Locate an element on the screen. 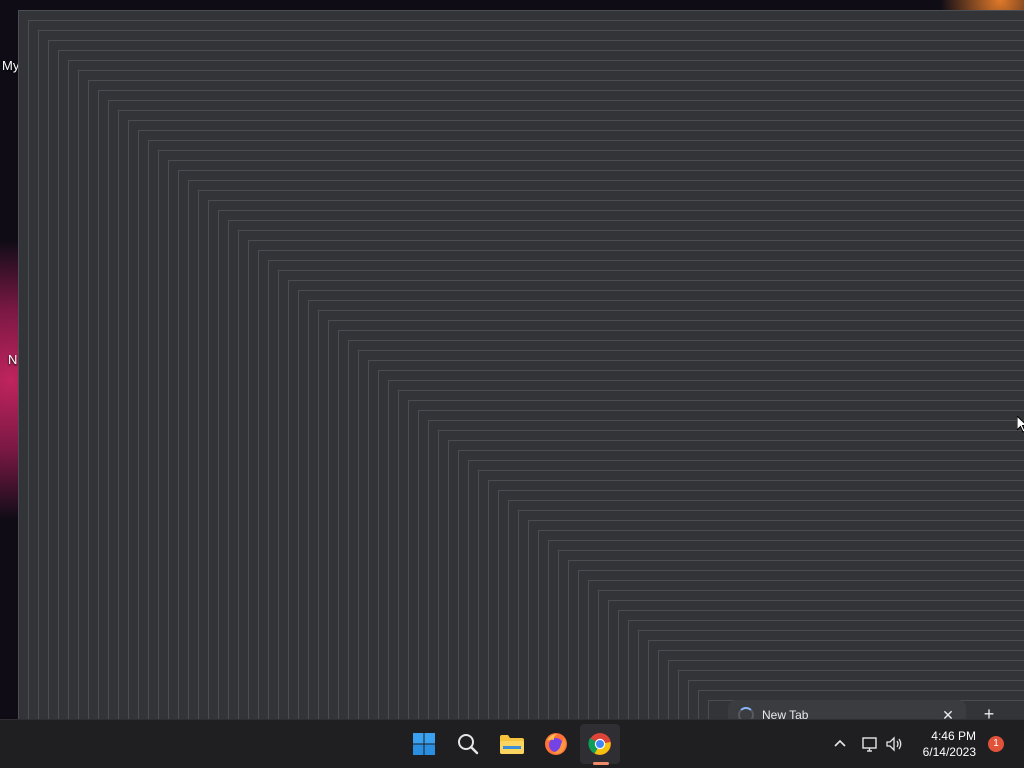  chevron-up-icon is located at coordinates (840, 744).